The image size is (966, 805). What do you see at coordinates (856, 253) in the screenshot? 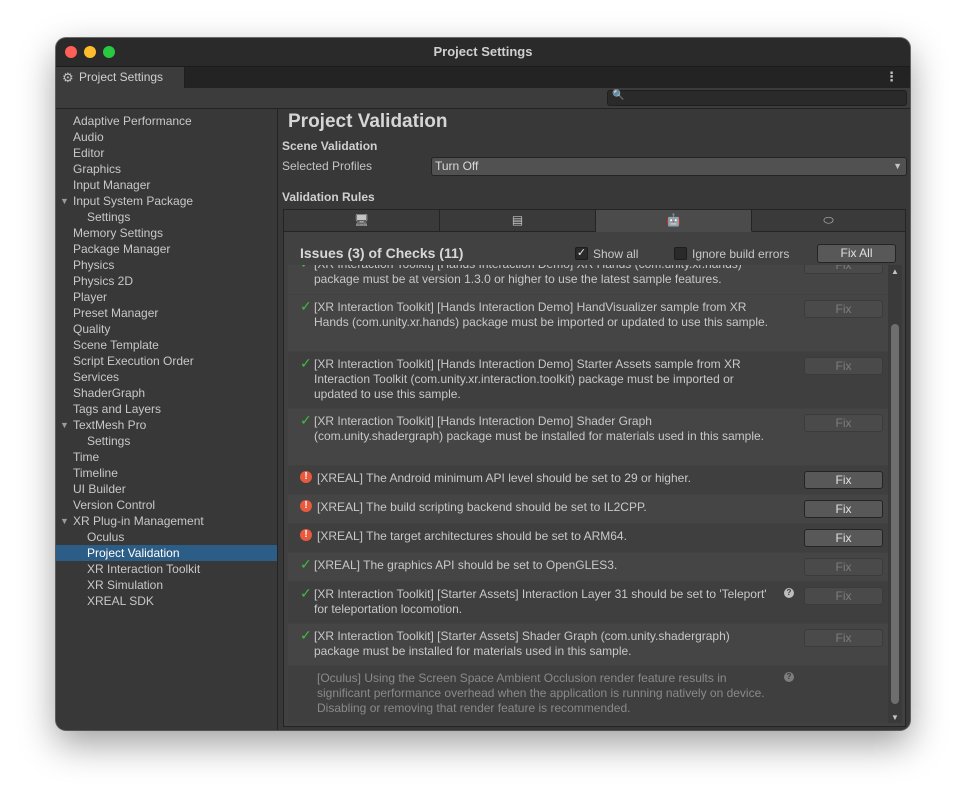
I see `fix-all-button: Fix All` at bounding box center [856, 253].